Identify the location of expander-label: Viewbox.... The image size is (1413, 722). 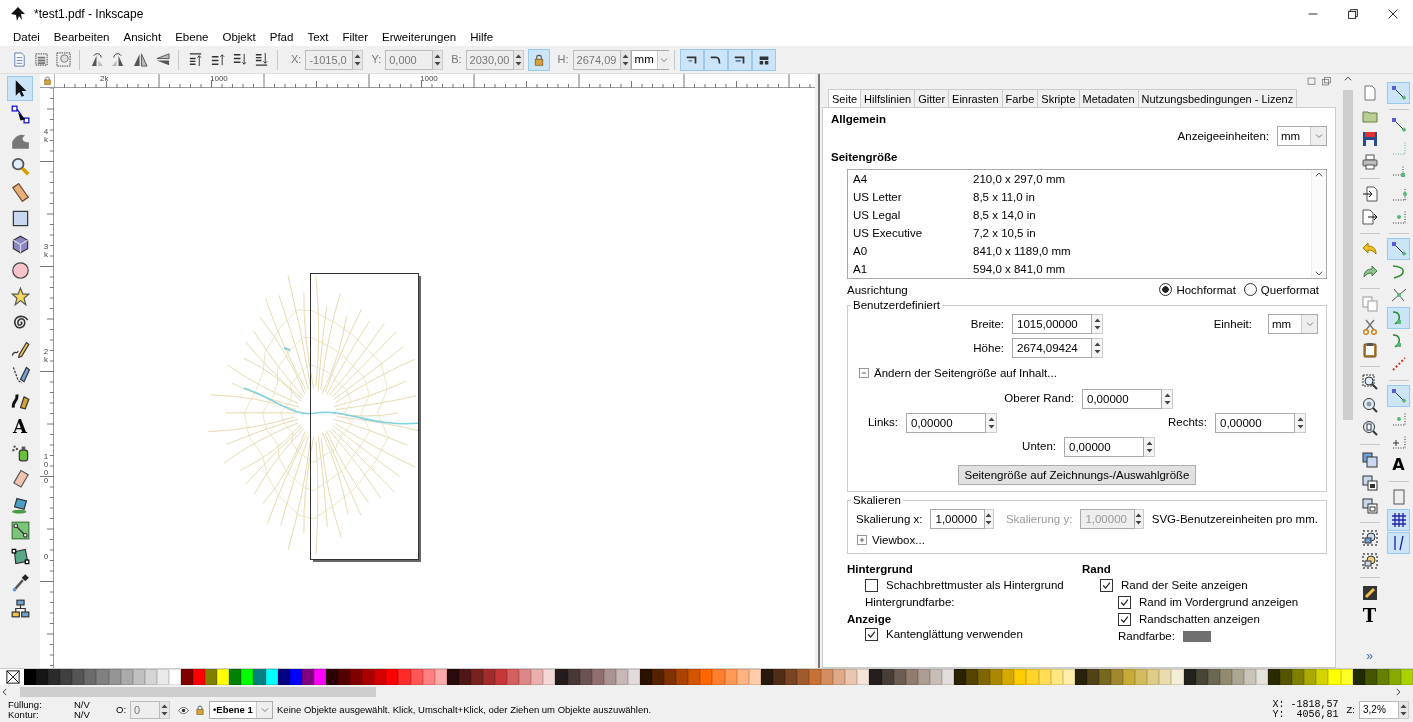
(898, 540).